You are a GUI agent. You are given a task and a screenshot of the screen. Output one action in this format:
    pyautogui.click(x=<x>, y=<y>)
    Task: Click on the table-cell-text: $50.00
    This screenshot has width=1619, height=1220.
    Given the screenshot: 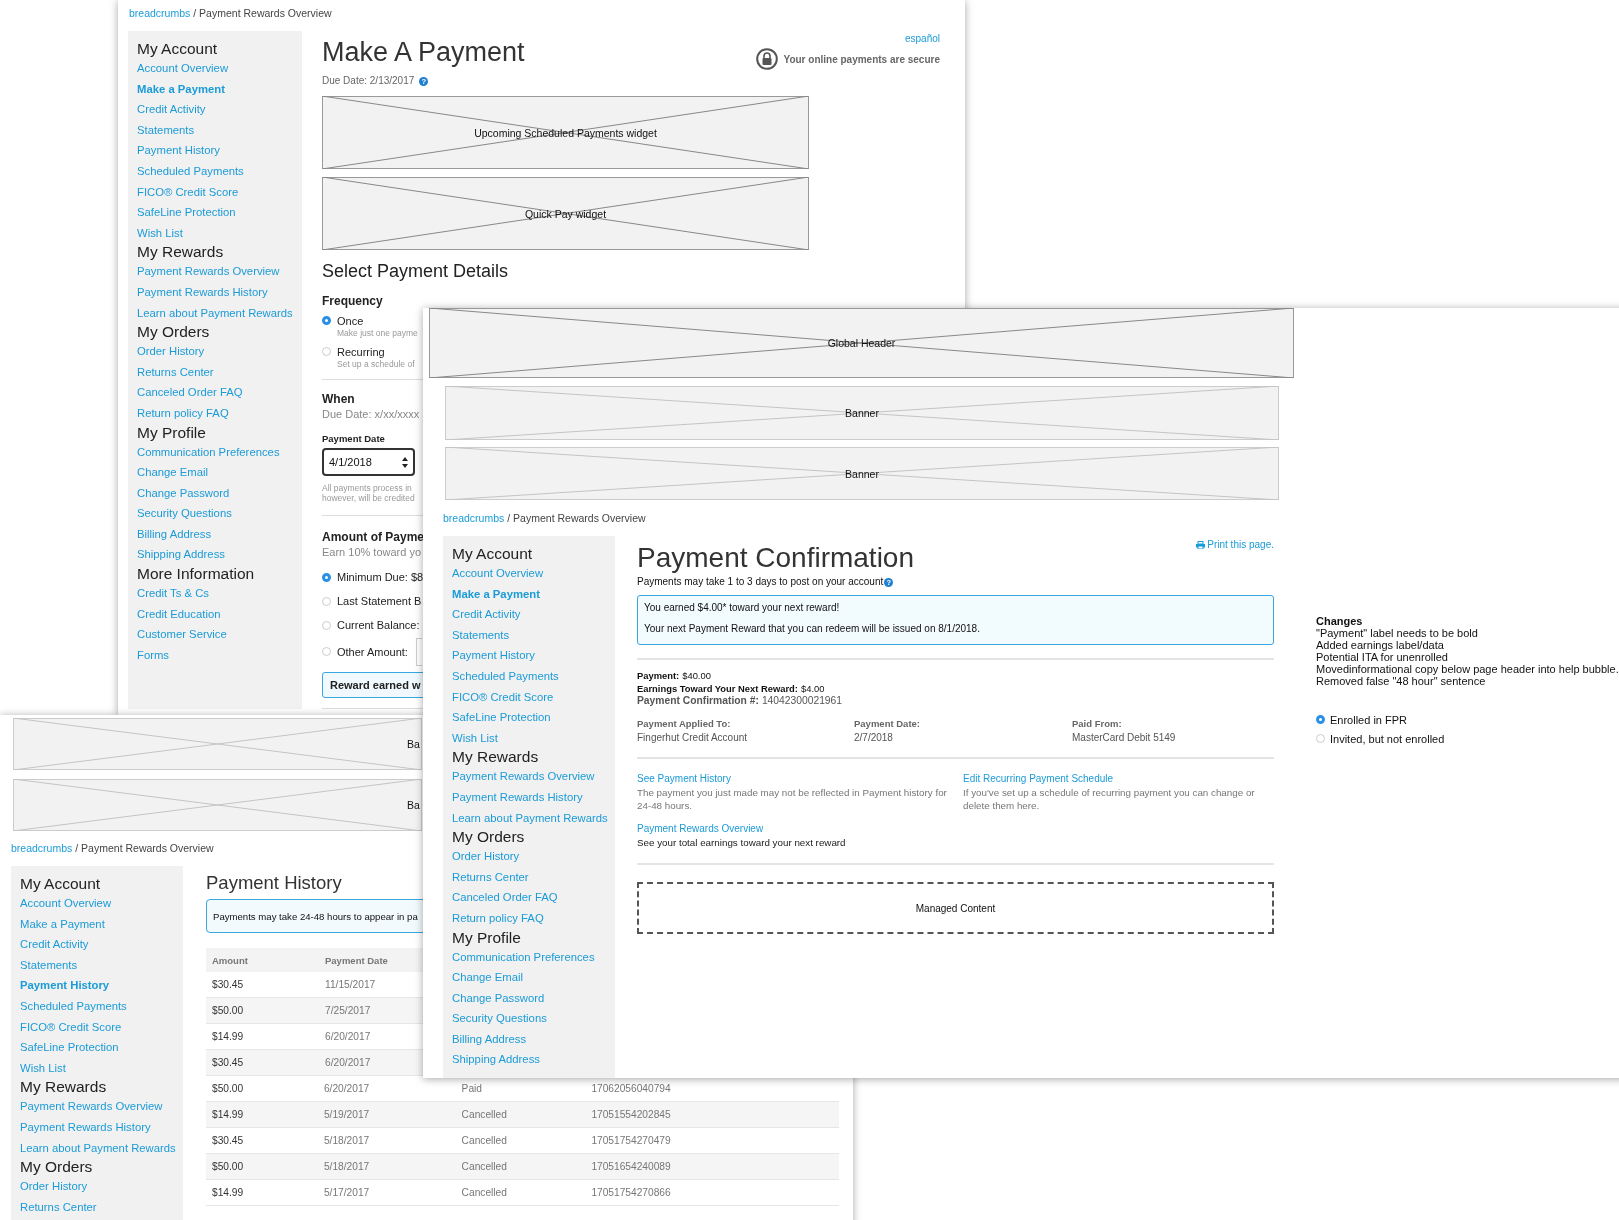 What is the action you would take?
    pyautogui.click(x=228, y=1010)
    